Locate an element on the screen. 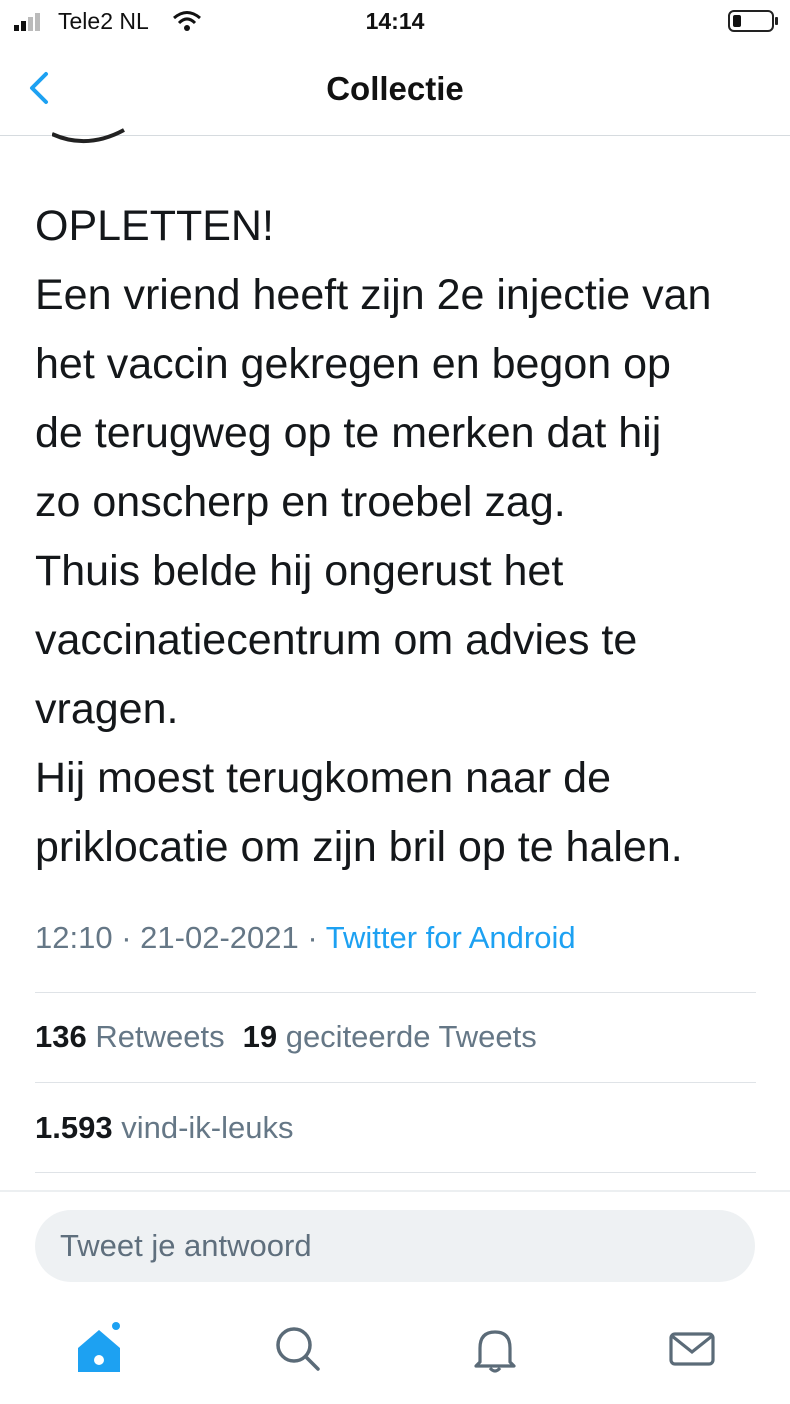 The image size is (790, 1404). tweet-line: het vaccin gekregen en begon op is located at coordinates (353, 364).